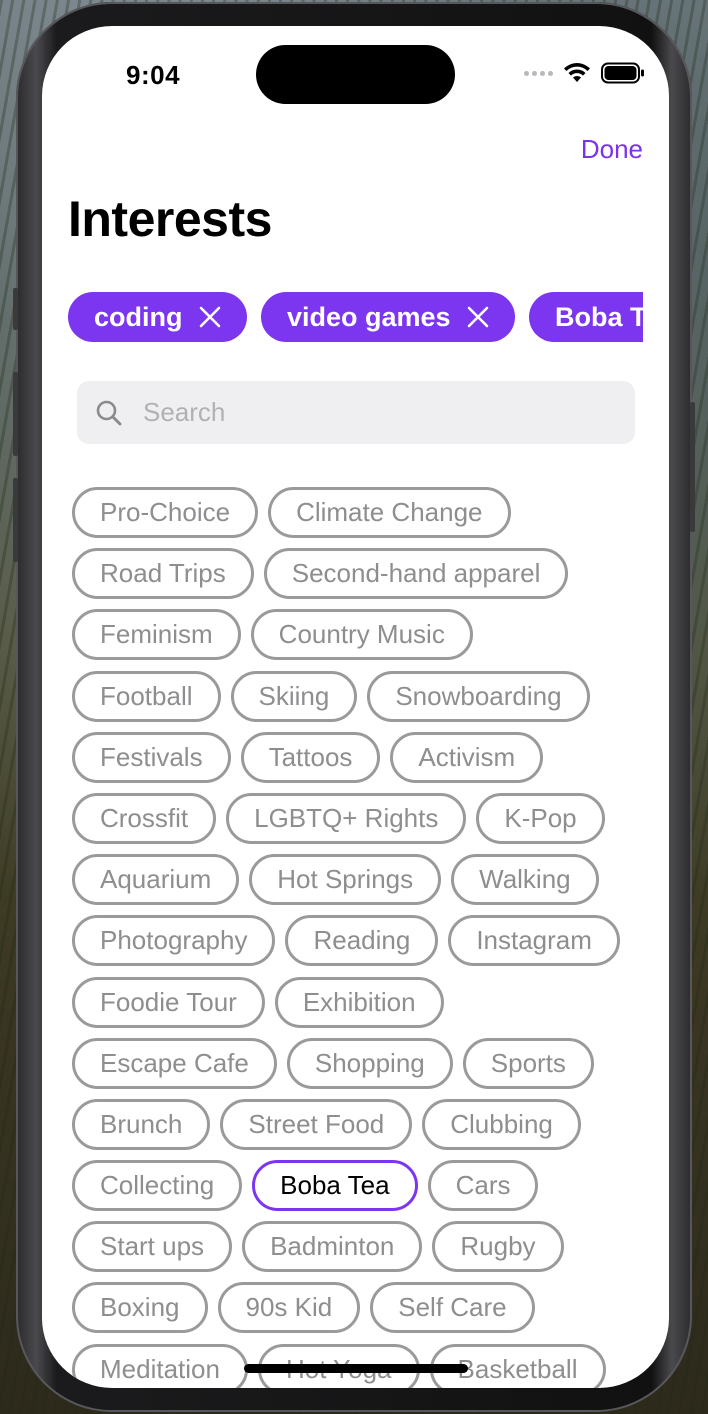  What do you see at coordinates (144, 818) in the screenshot?
I see `interest-tag: Crossfit` at bounding box center [144, 818].